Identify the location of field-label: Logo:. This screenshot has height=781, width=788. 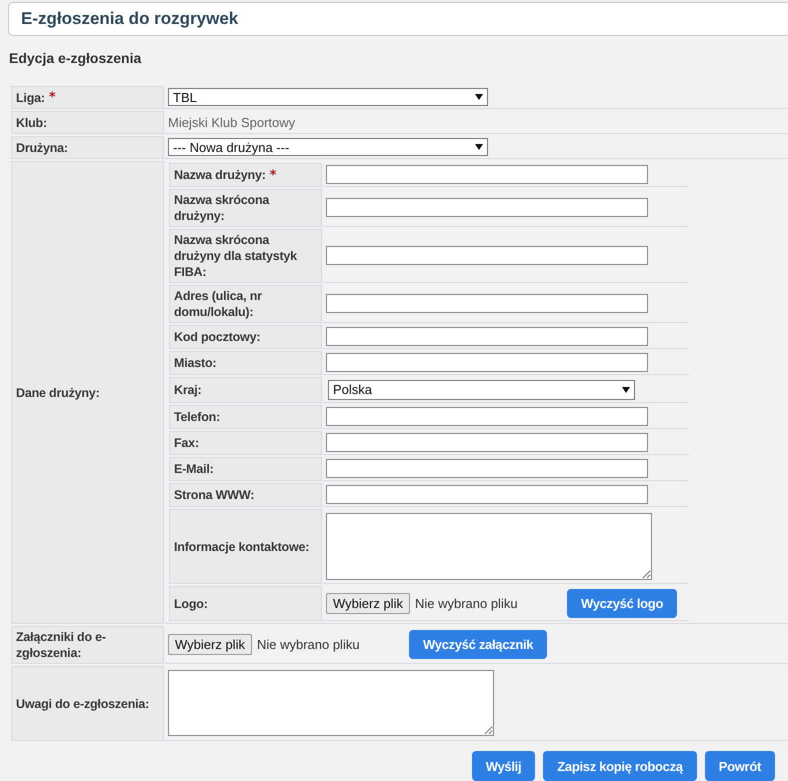
(191, 604).